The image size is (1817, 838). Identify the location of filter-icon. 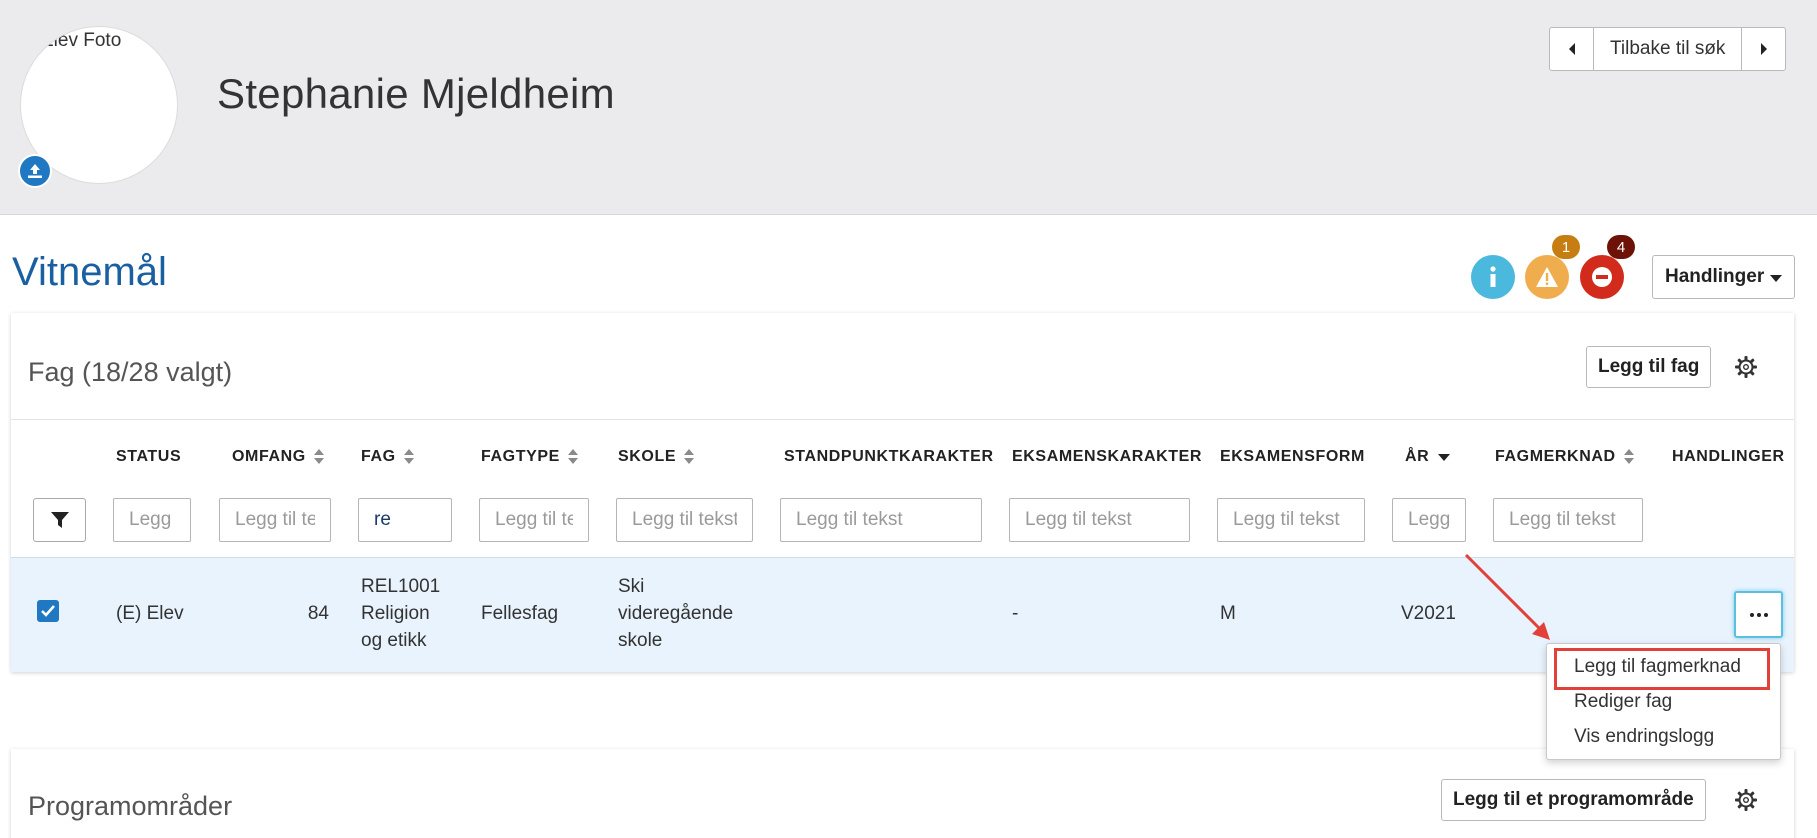
(59, 520).